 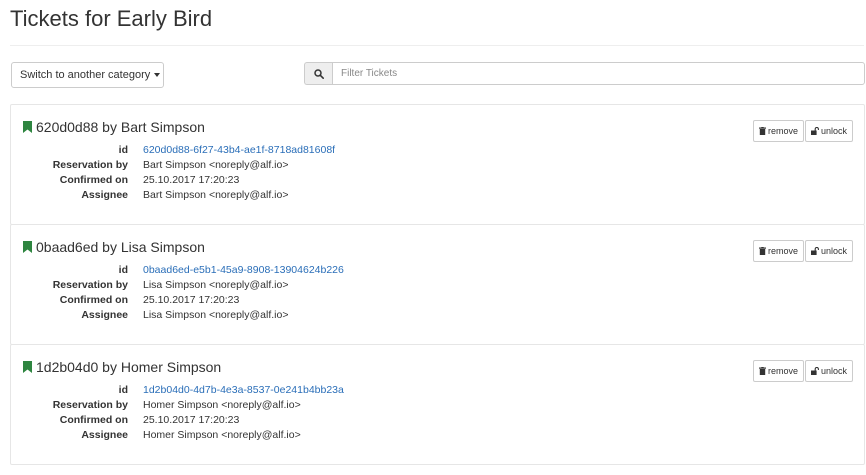 I want to click on ticket-id-link: 620d0d88-6f27-43b4-ae1f-8718ad81608f, so click(x=239, y=150).